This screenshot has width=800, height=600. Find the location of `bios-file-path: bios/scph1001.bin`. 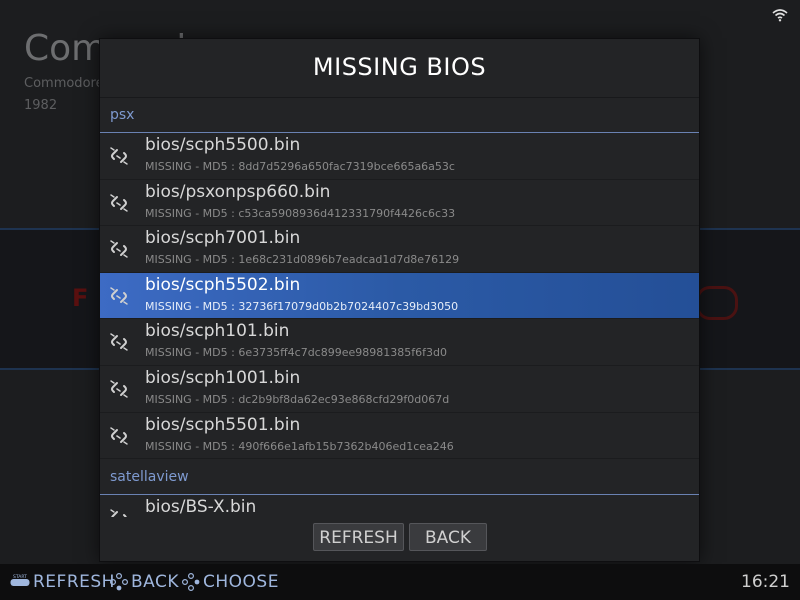

bios-file-path: bios/scph1001.bin is located at coordinates (223, 377).